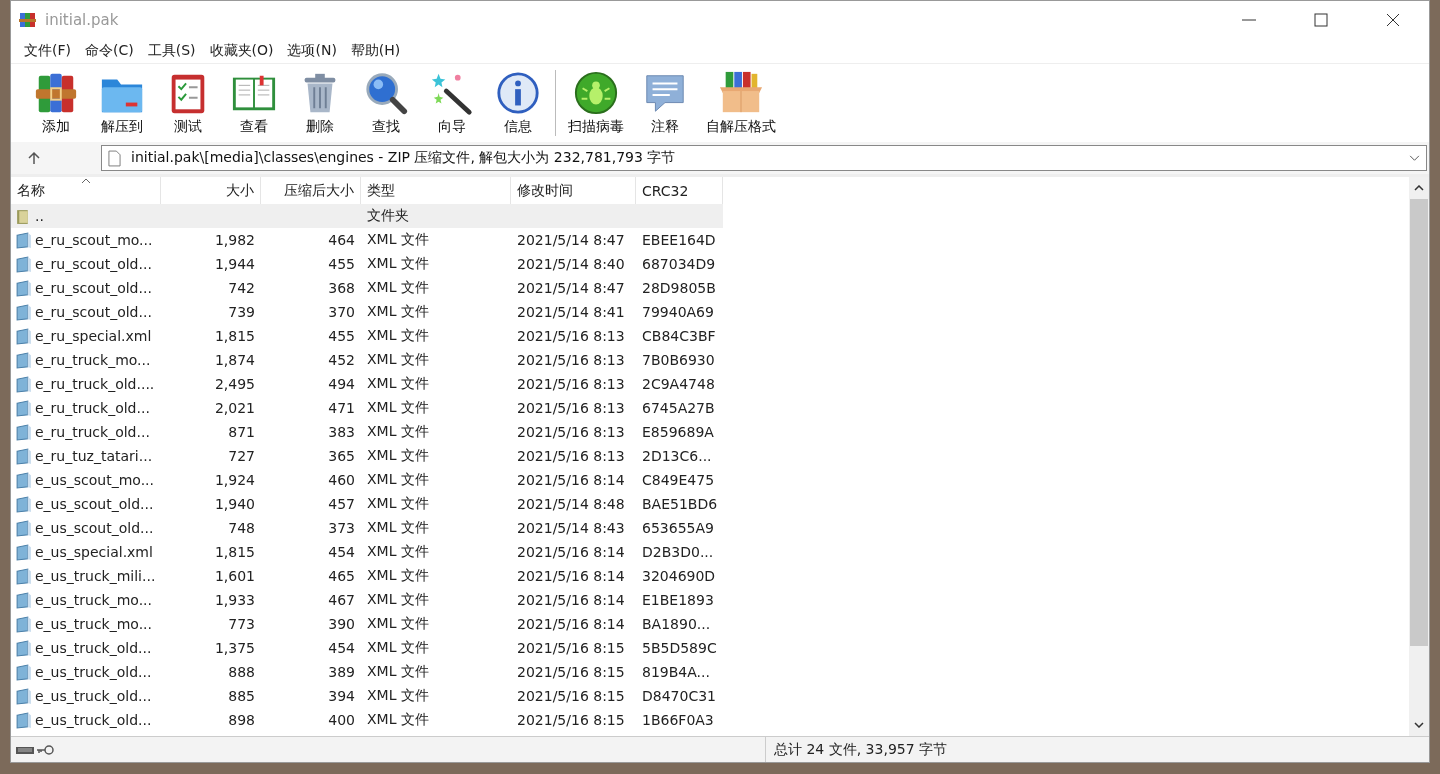 Image resolution: width=1440 pixels, height=774 pixels. I want to click on vertical-scrollbar, so click(1419, 456).